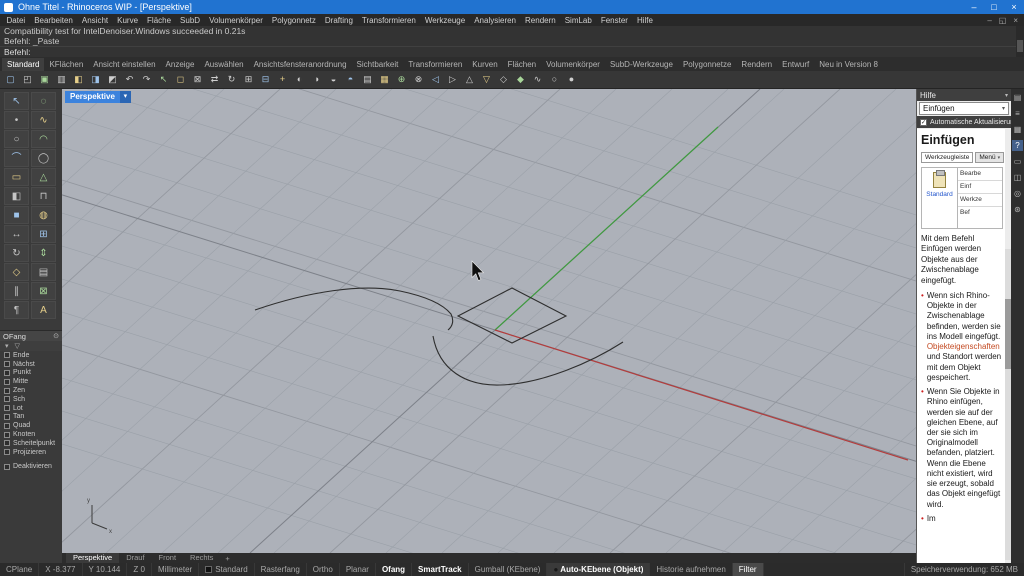 The width and height of the screenshot is (1024, 576). I want to click on surface-tool-icon: ◧, so click(16, 196).